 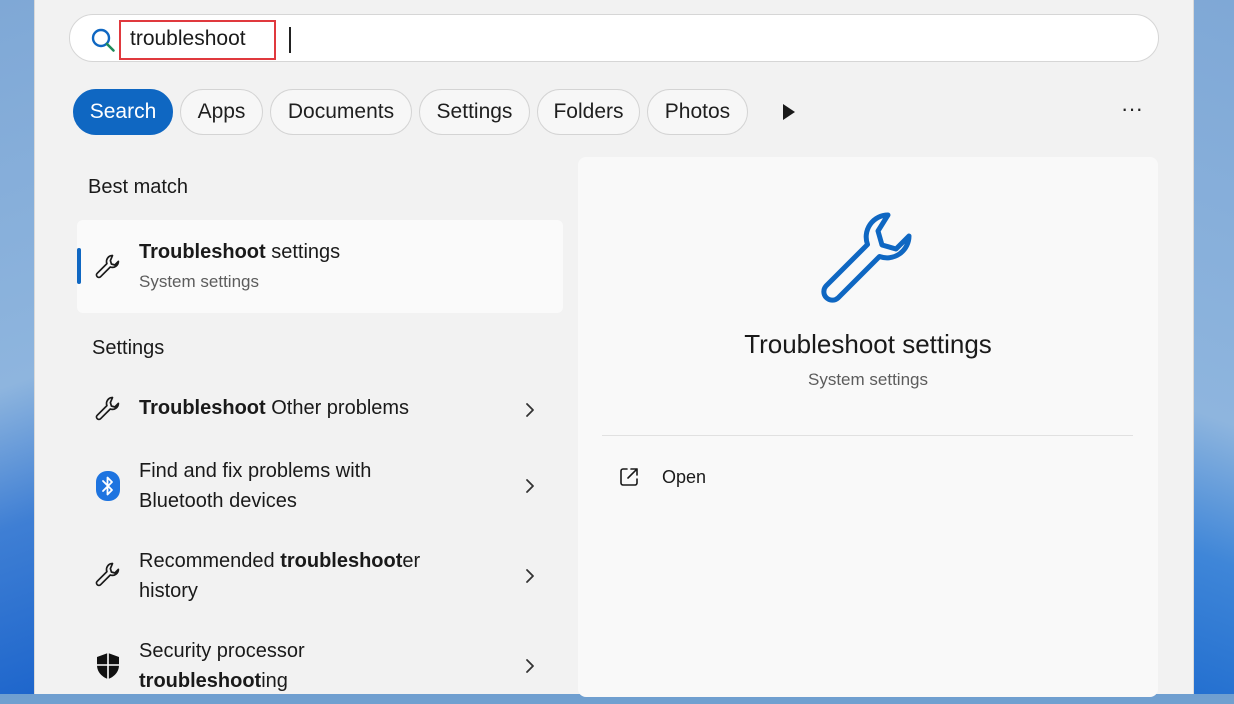 I want to click on result-title-rest: ing, so click(x=274, y=681).